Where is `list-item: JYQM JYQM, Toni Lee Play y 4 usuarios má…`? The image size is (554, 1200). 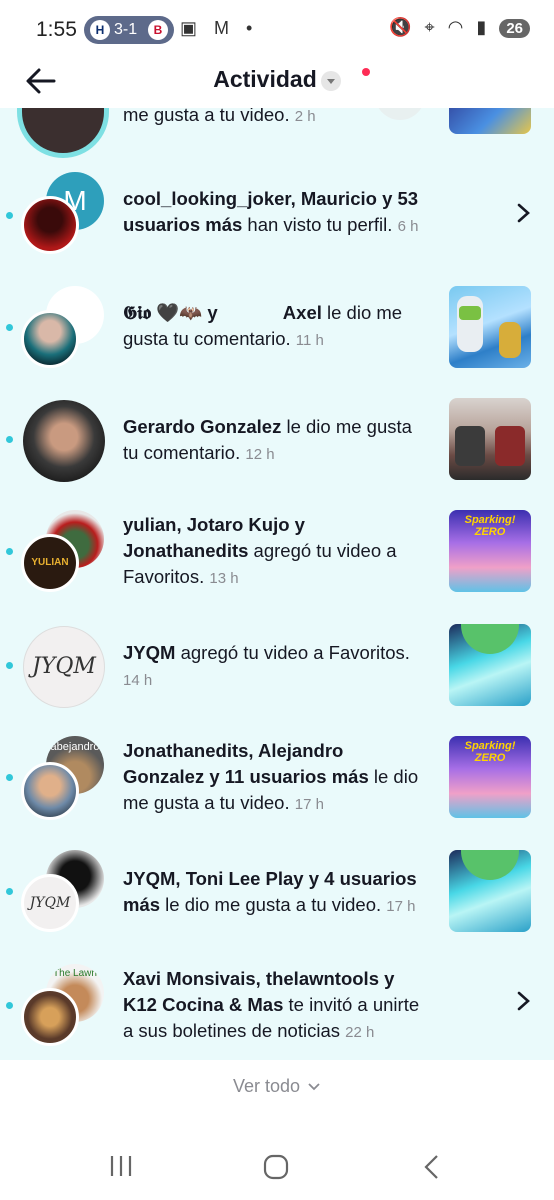
list-item: JYQM JYQM, Toni Lee Play y 4 usuarios má… is located at coordinates (277, 897).